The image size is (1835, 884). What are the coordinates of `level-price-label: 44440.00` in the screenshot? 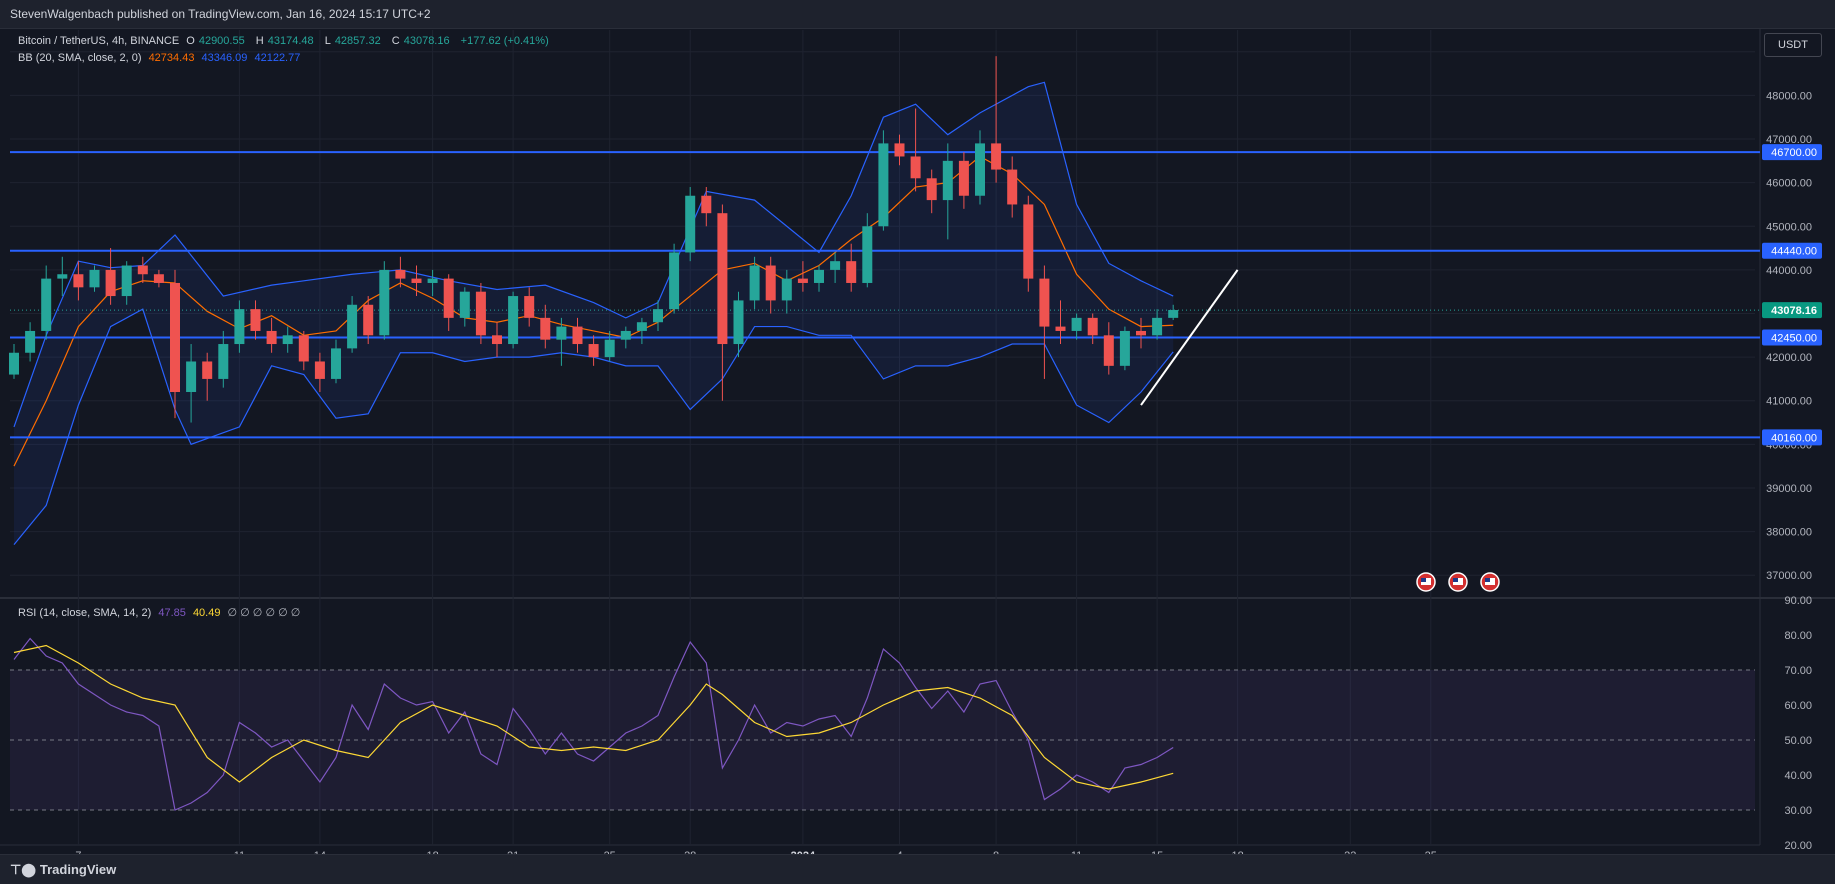 It's located at (1794, 252).